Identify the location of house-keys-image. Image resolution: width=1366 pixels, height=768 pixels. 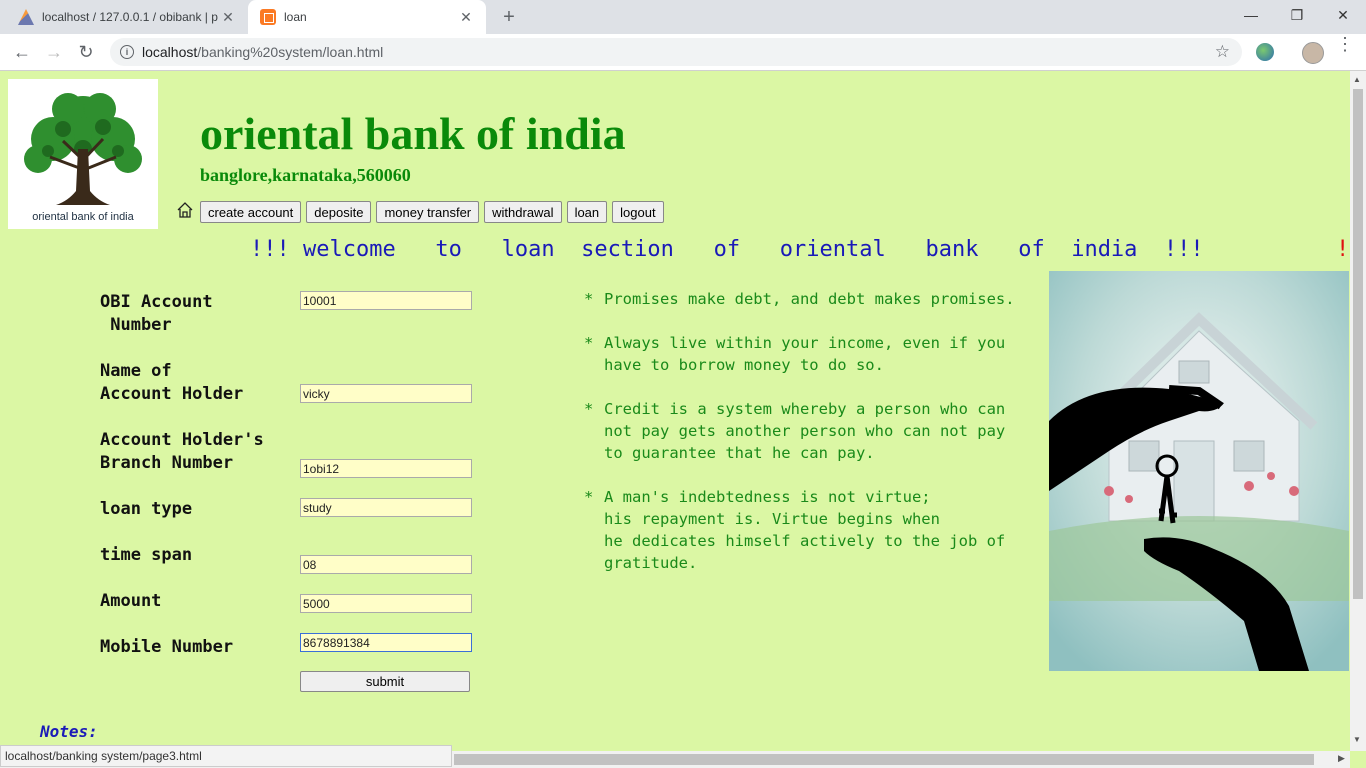
(1199, 471).